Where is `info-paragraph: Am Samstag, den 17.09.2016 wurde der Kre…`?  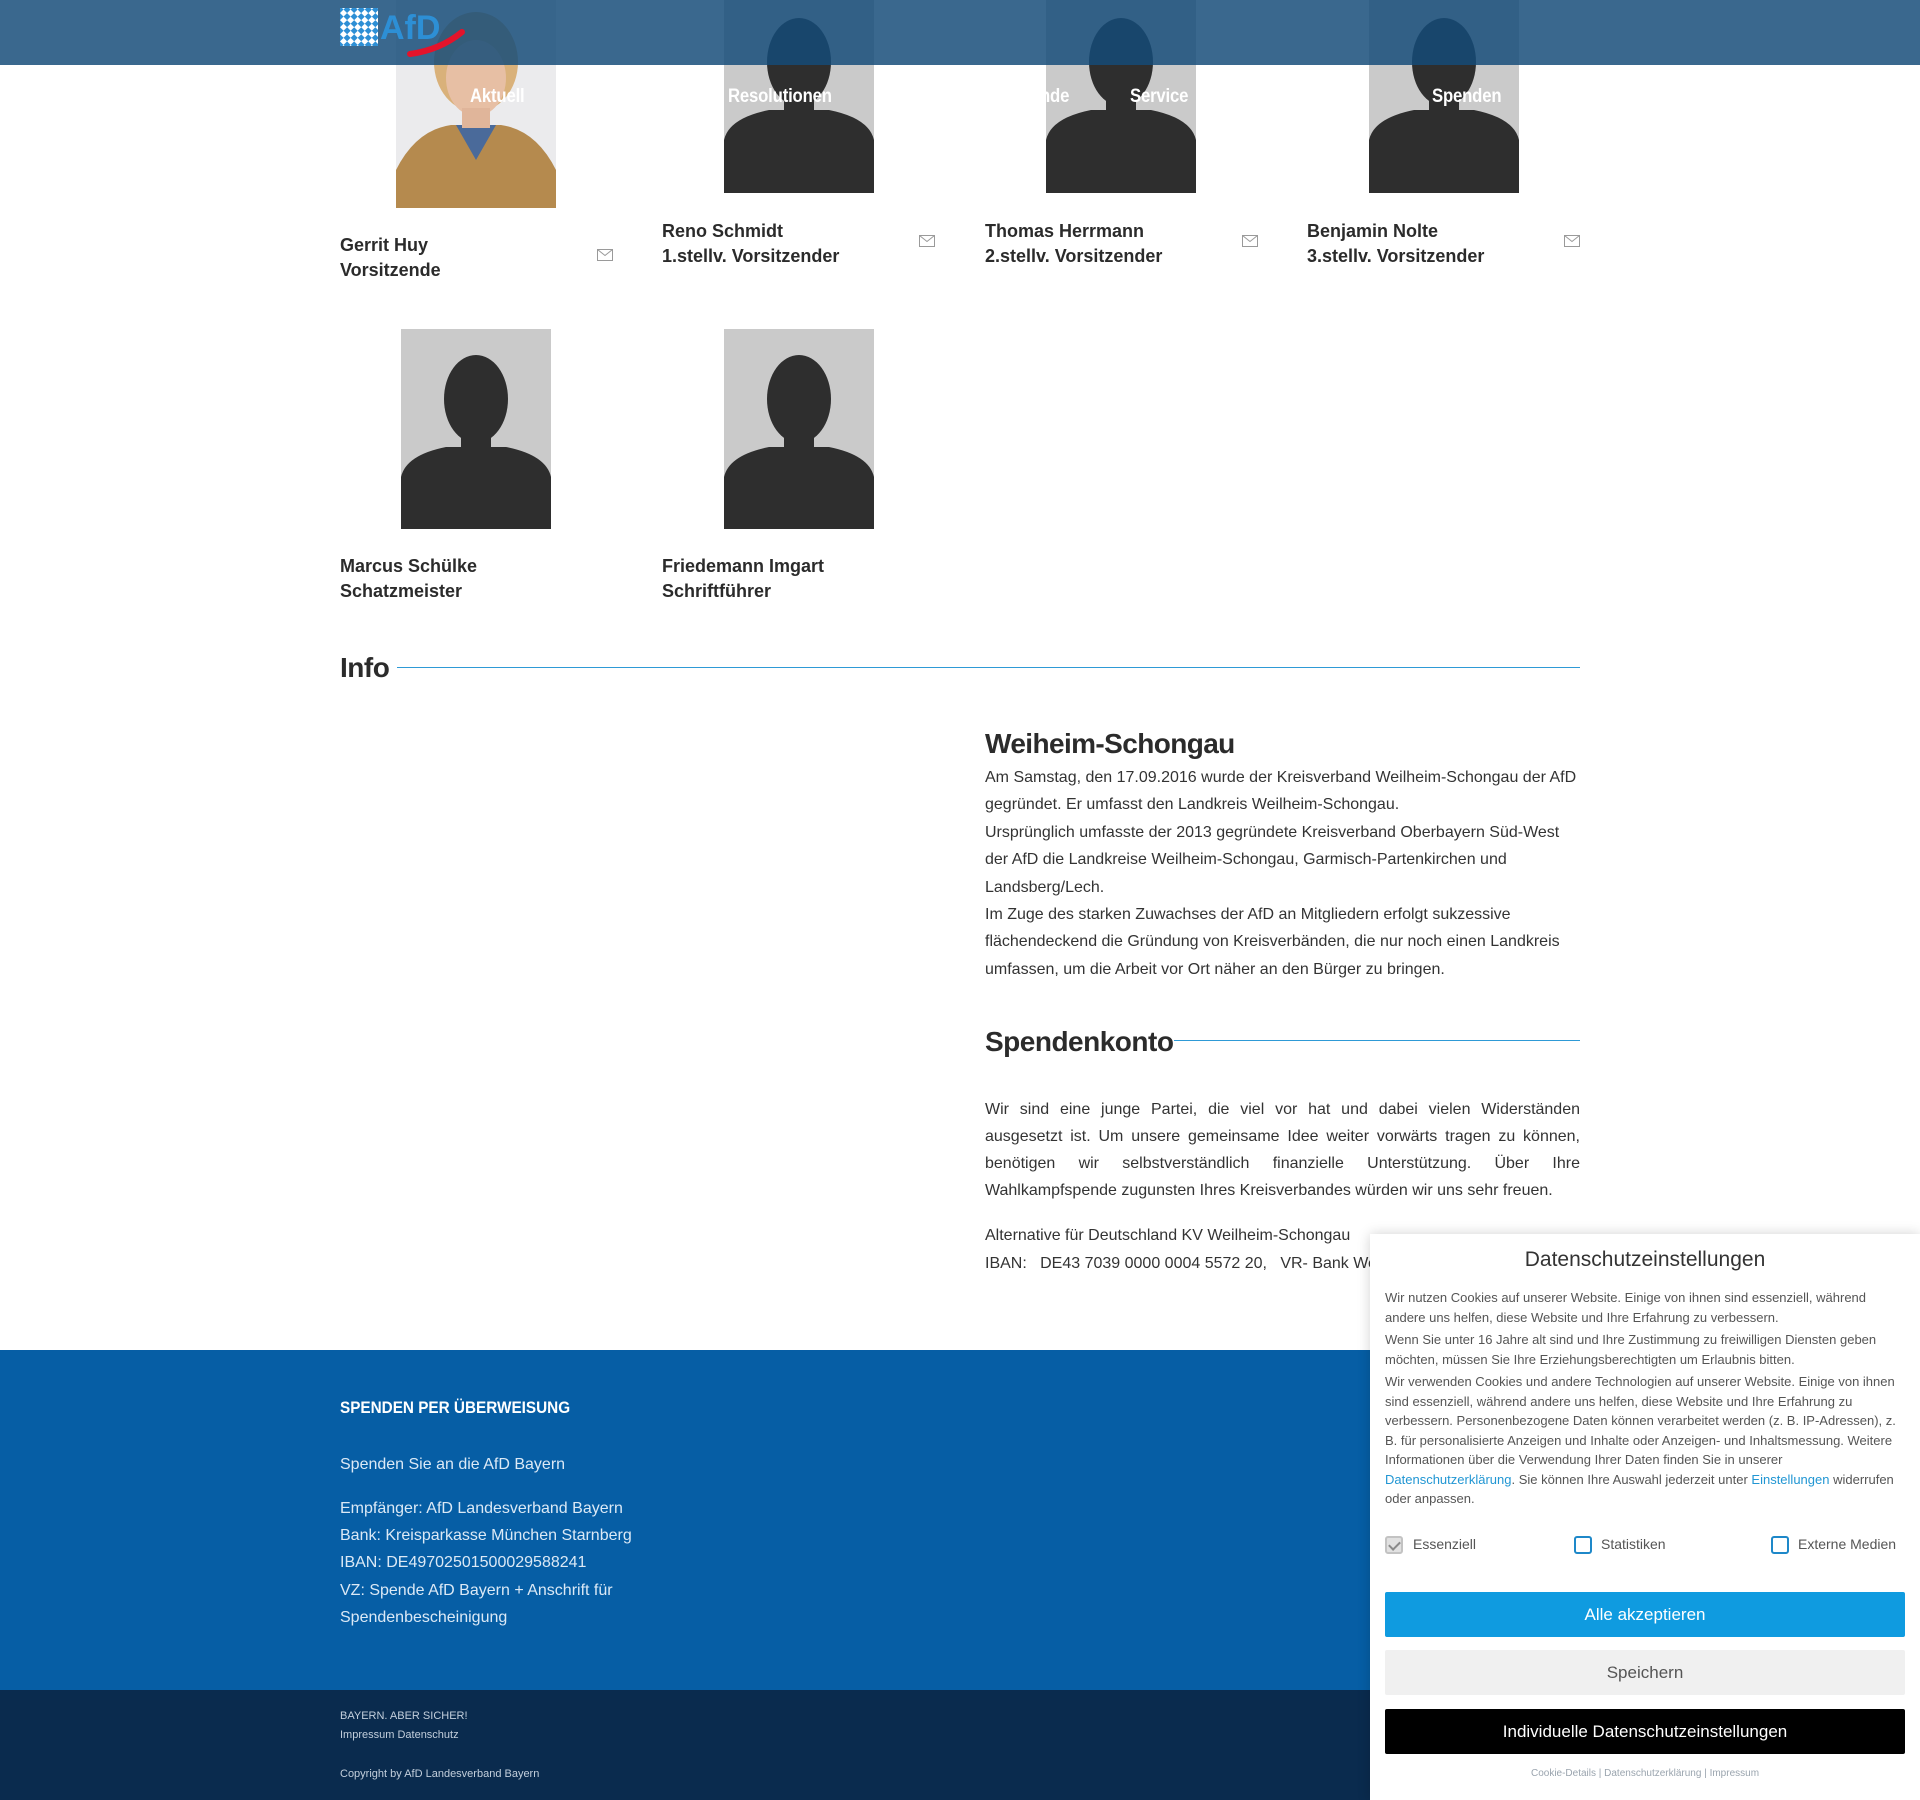 info-paragraph: Am Samstag, den 17.09.2016 wurde der Kre… is located at coordinates (1281, 791).